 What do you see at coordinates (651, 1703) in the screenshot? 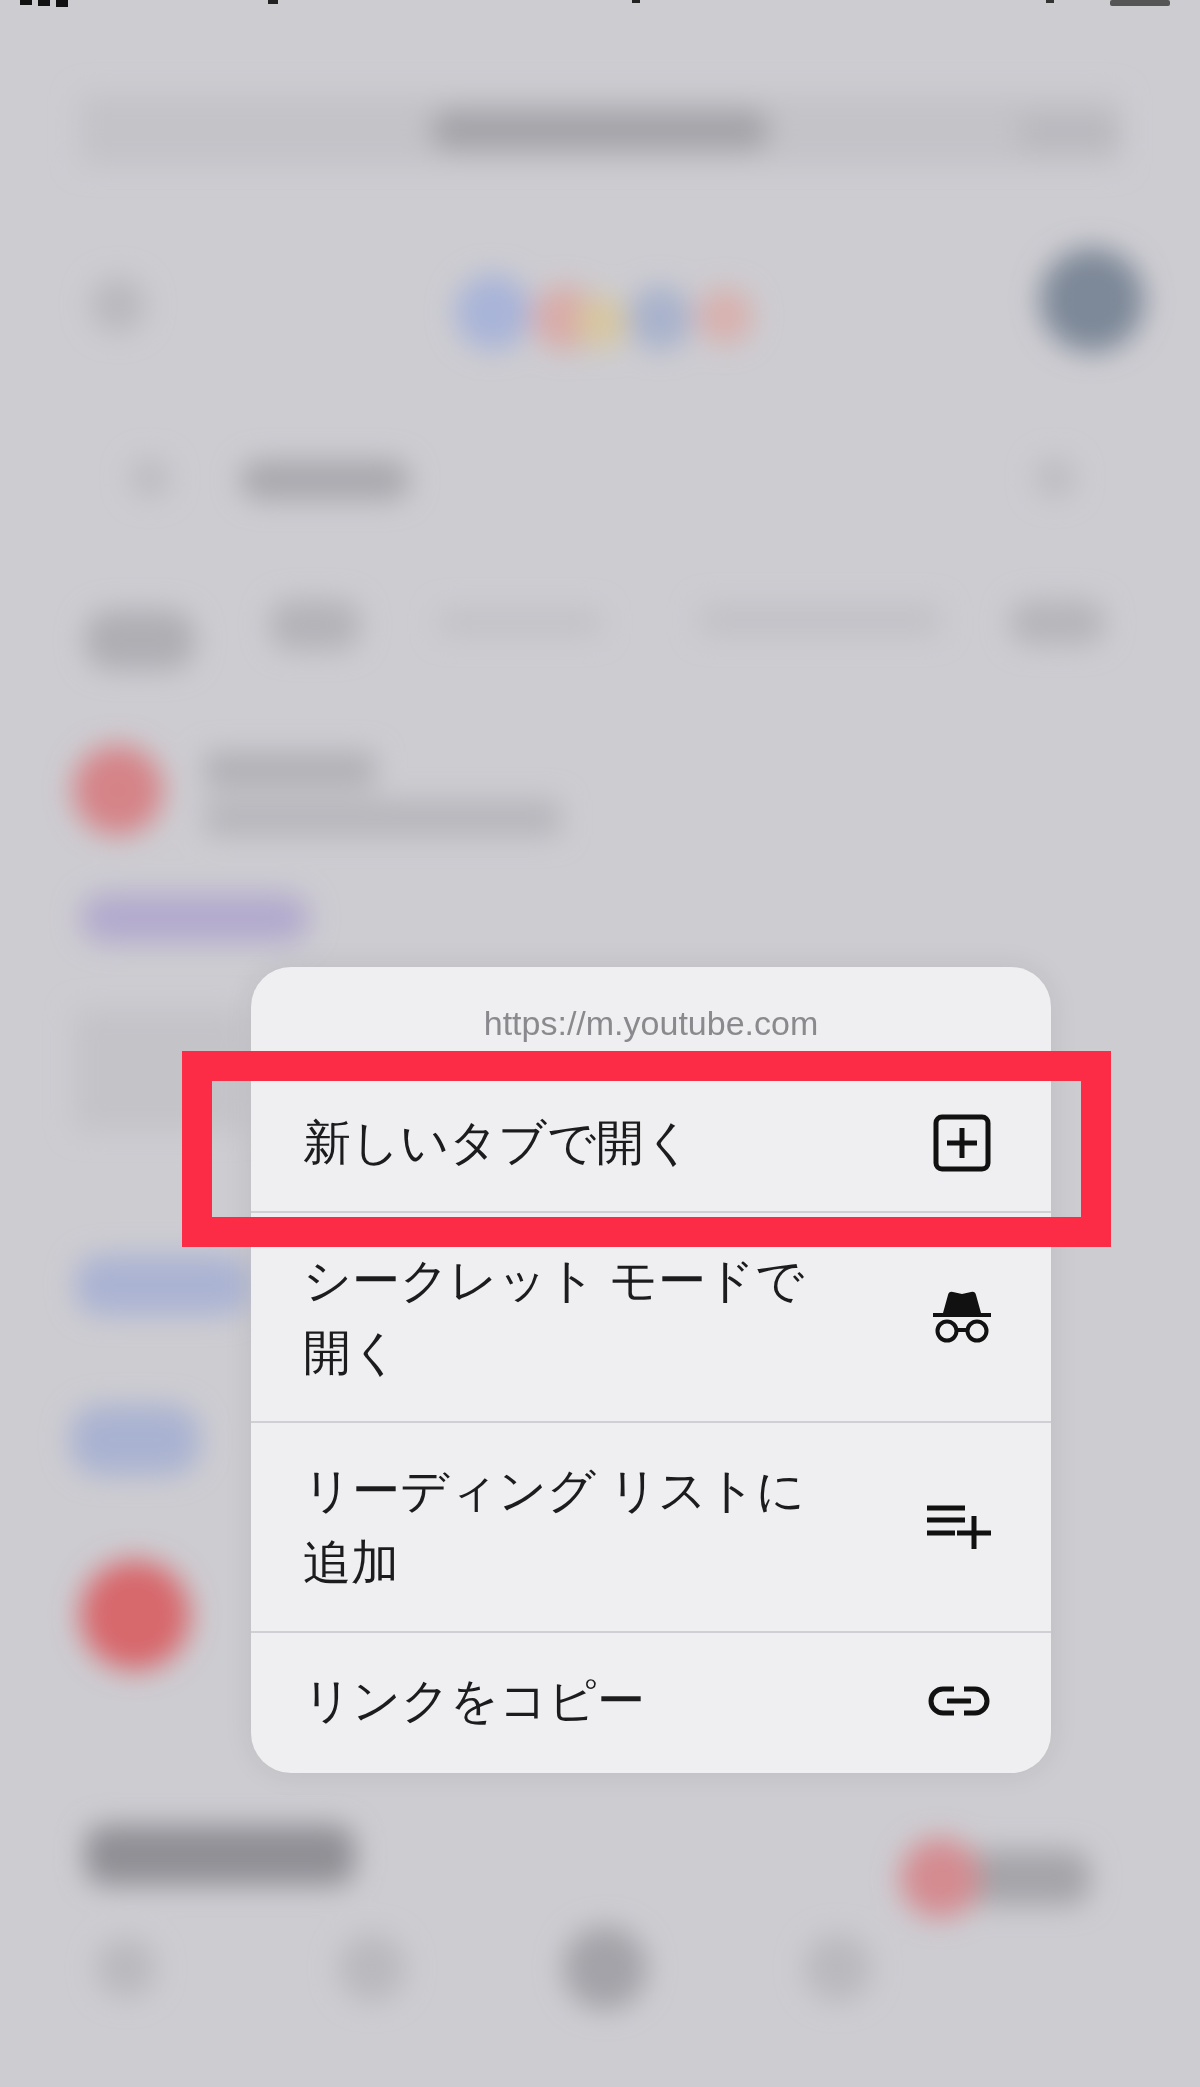
I see `menu-item: リンクをコピー` at bounding box center [651, 1703].